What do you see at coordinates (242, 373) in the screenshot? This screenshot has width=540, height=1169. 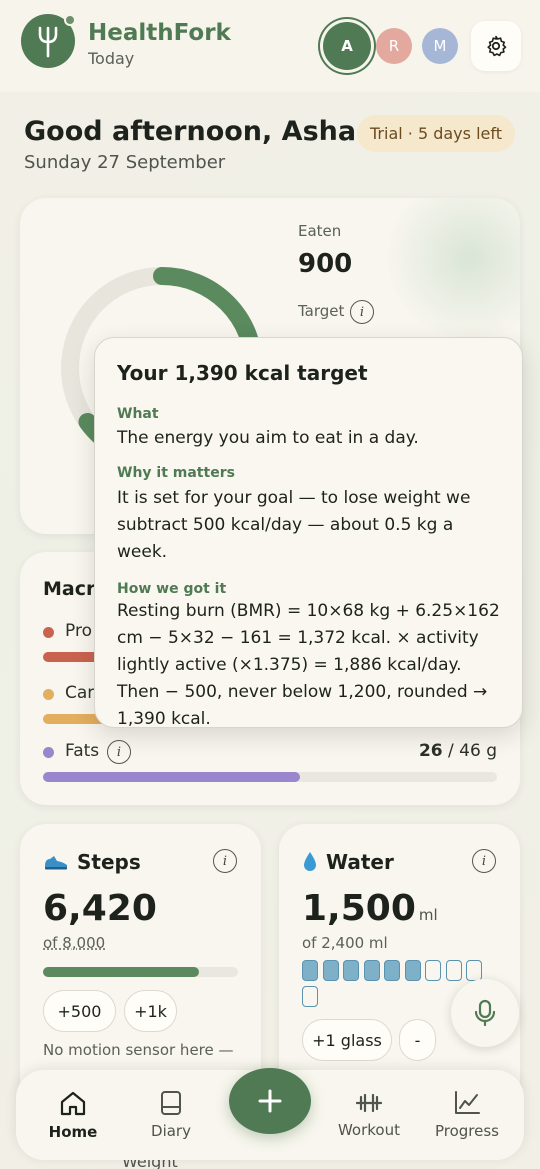 I see `popover-title: Your 1,390 kcal target` at bounding box center [242, 373].